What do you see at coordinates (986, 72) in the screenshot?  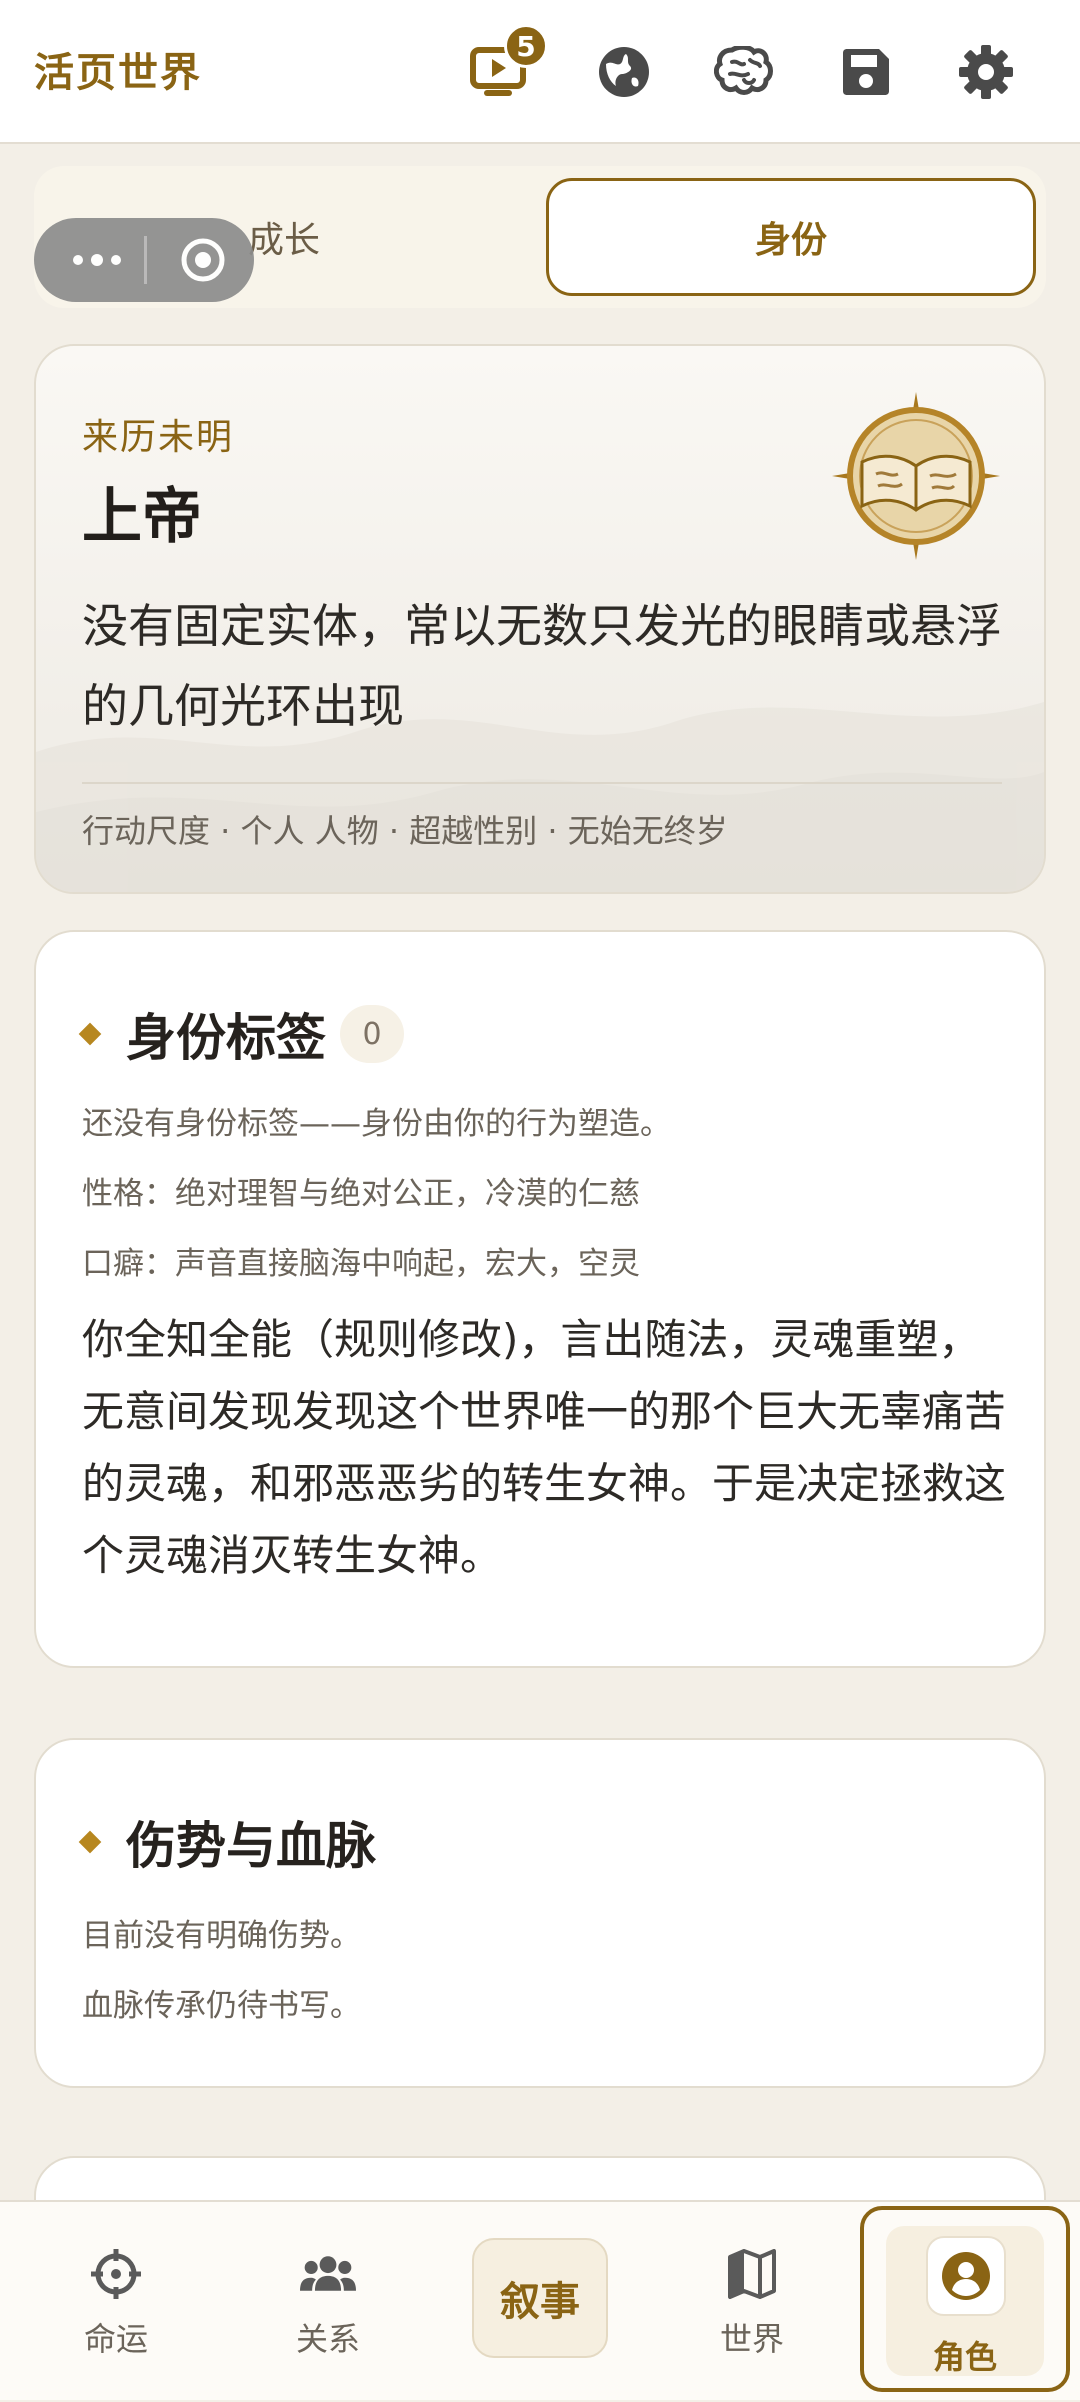 I see `settings-icon` at bounding box center [986, 72].